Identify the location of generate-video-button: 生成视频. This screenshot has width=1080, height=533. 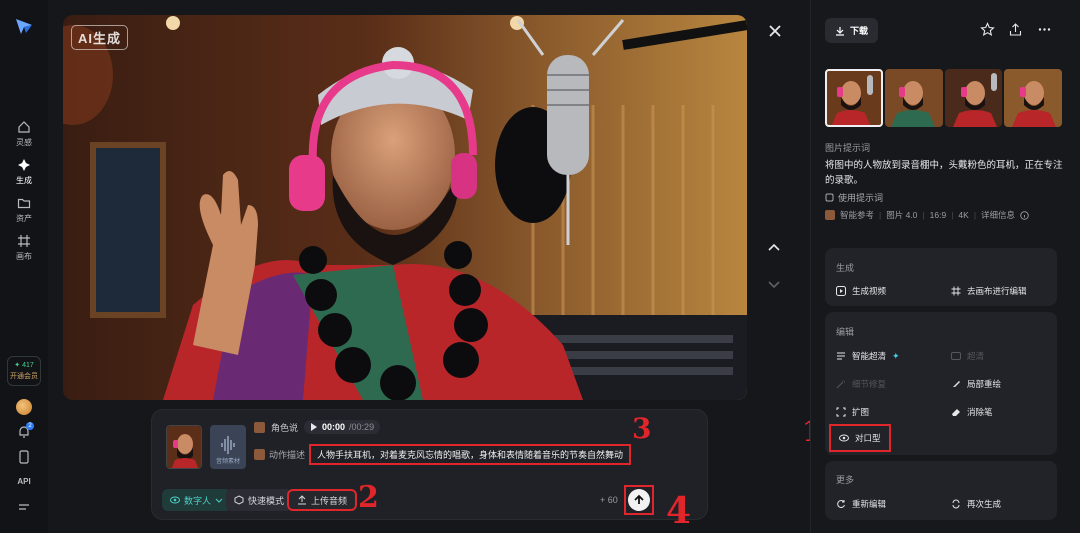
(861, 291).